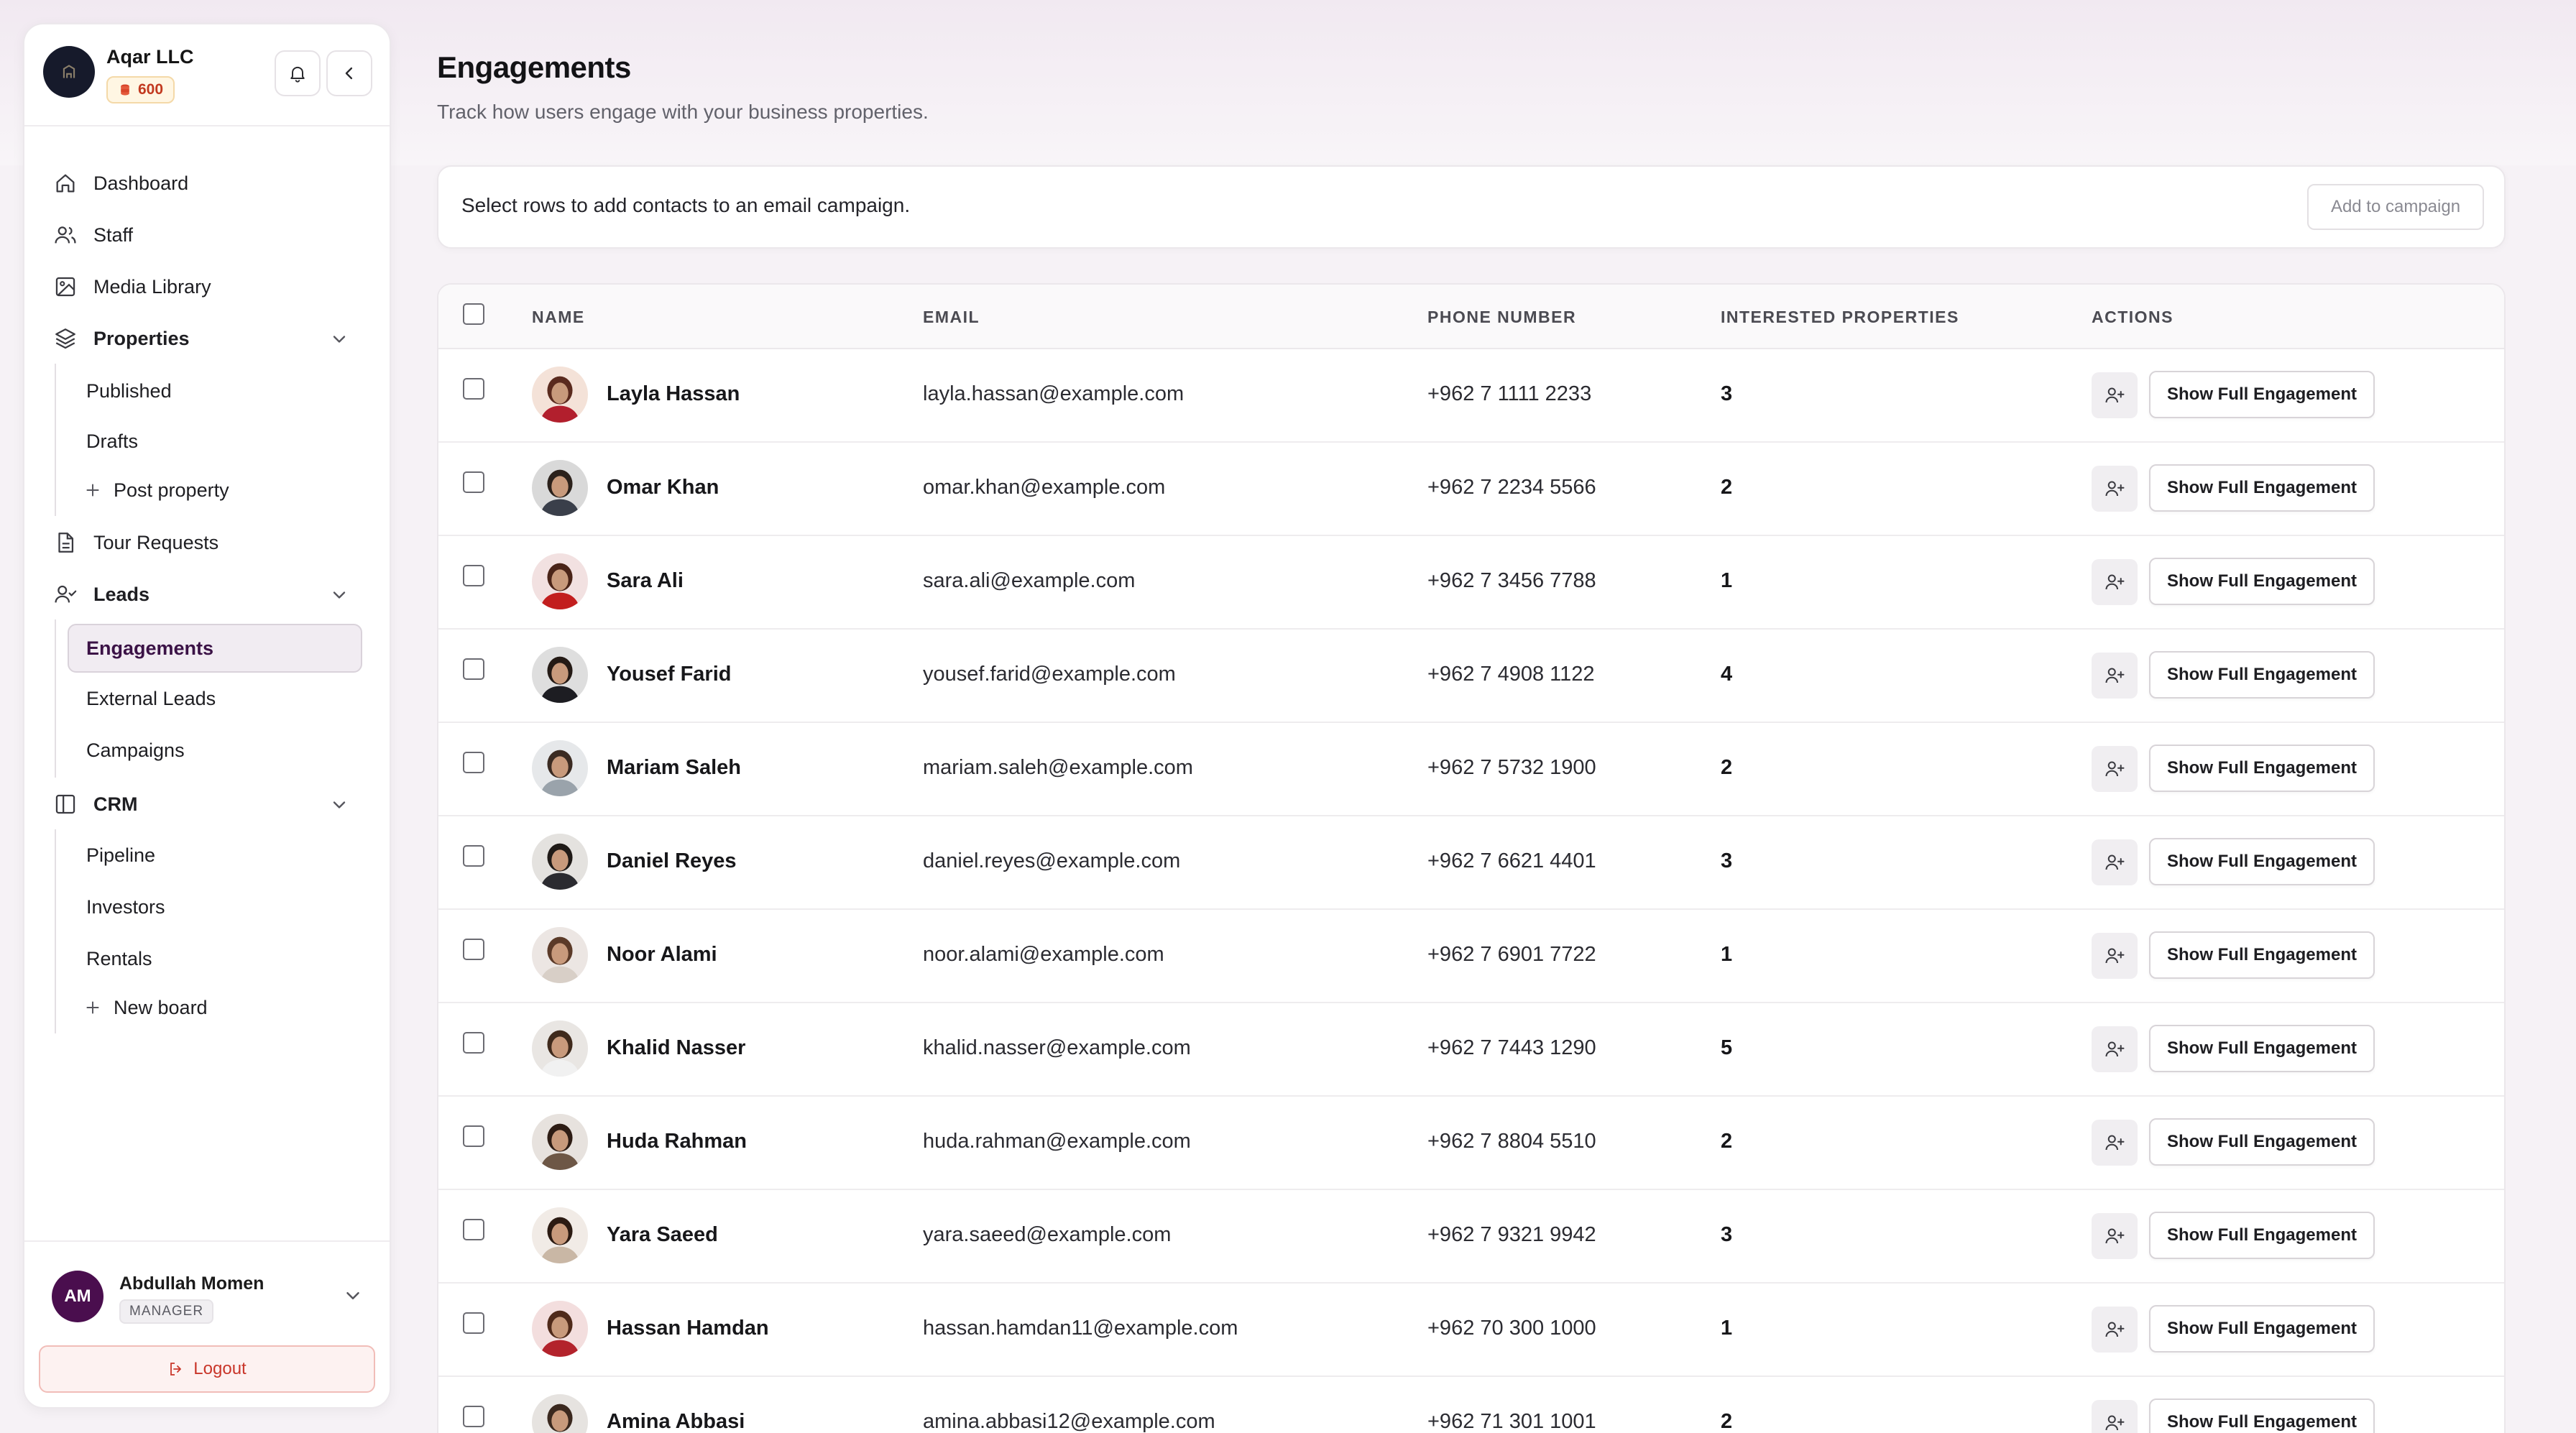  I want to click on select-all-checkbox, so click(473, 314).